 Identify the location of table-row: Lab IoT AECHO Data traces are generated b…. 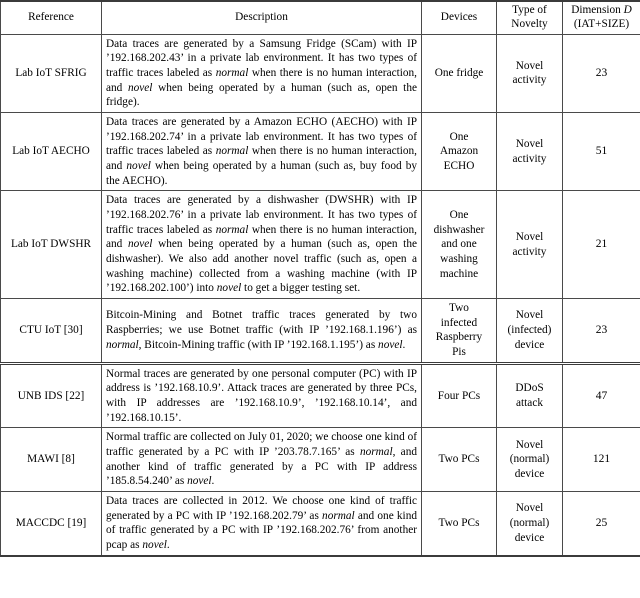
(320, 151).